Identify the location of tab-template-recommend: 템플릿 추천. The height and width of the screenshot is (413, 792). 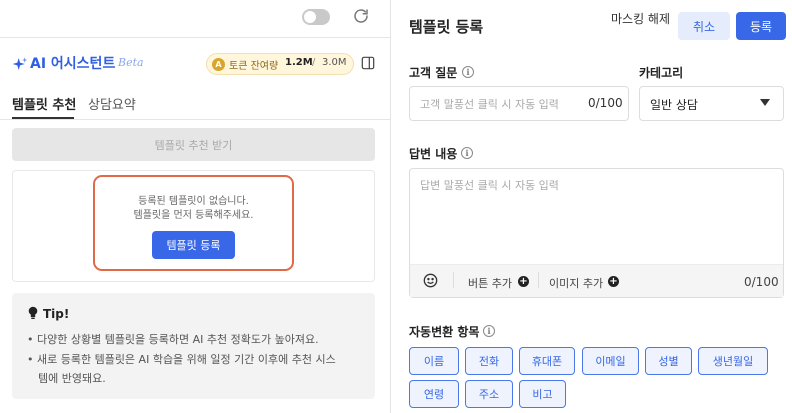
(44, 103).